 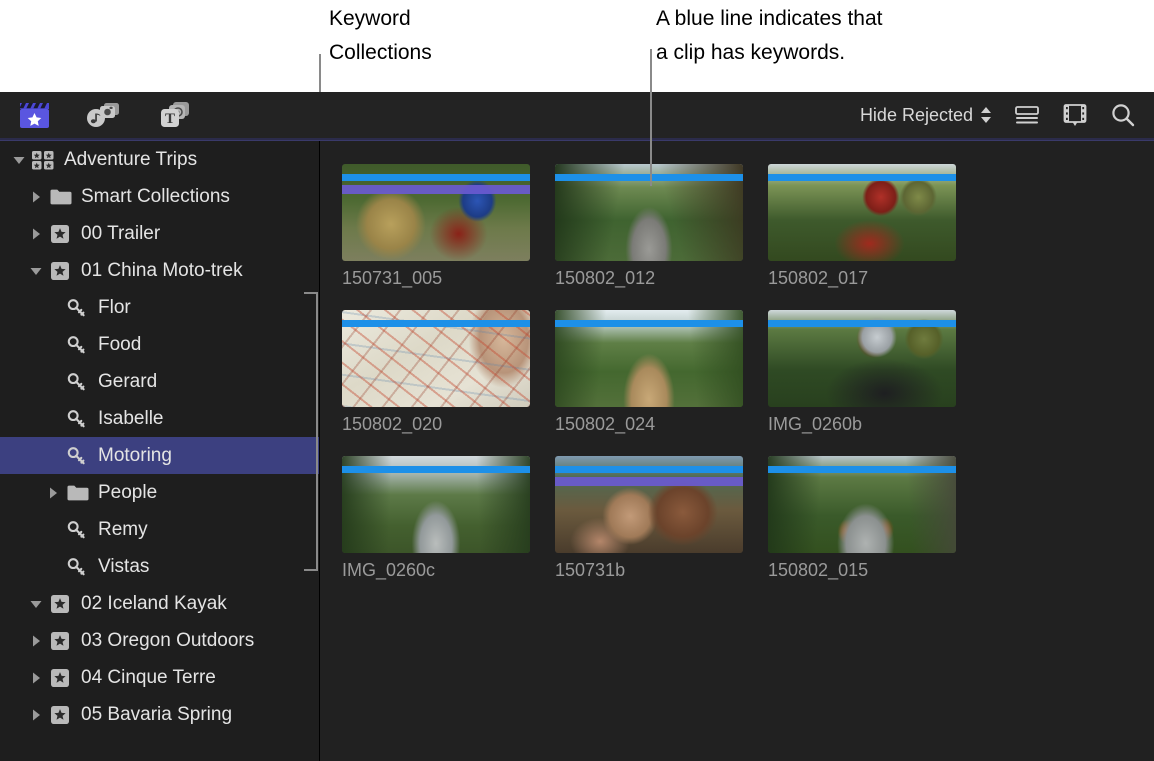 What do you see at coordinates (159, 492) in the screenshot?
I see `sidebar-item-people: People` at bounding box center [159, 492].